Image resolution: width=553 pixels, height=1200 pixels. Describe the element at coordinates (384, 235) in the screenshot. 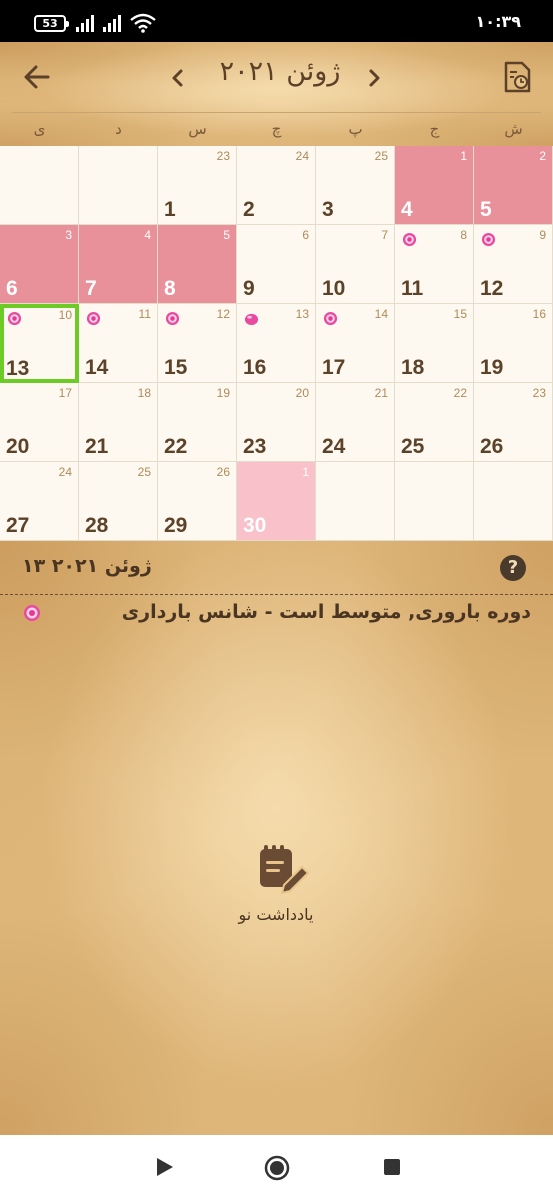

I see `cycle-day-number: 7` at that location.